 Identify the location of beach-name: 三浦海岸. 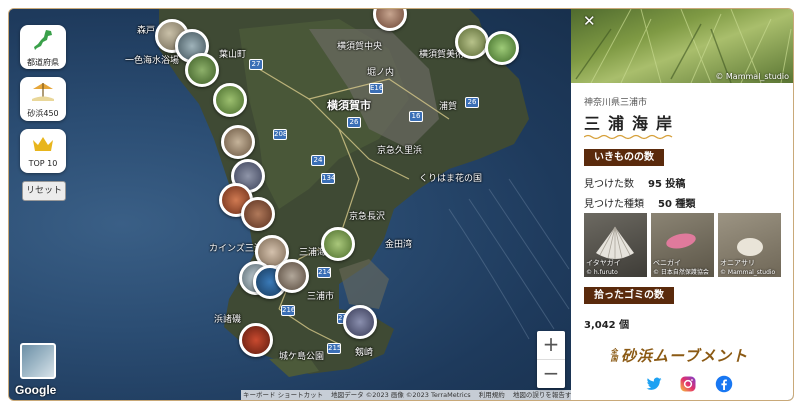
(632, 123).